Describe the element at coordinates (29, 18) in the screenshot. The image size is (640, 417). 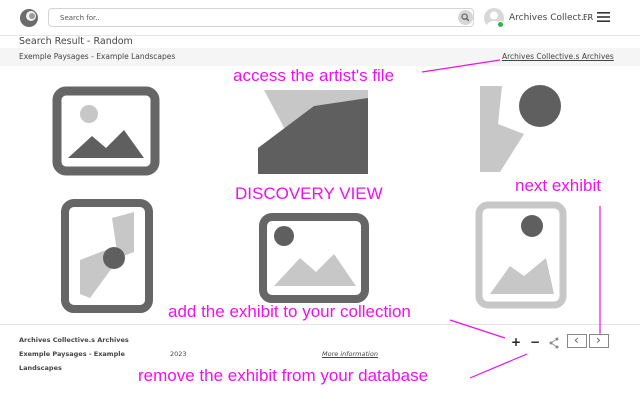
I see `logo-icon` at that location.